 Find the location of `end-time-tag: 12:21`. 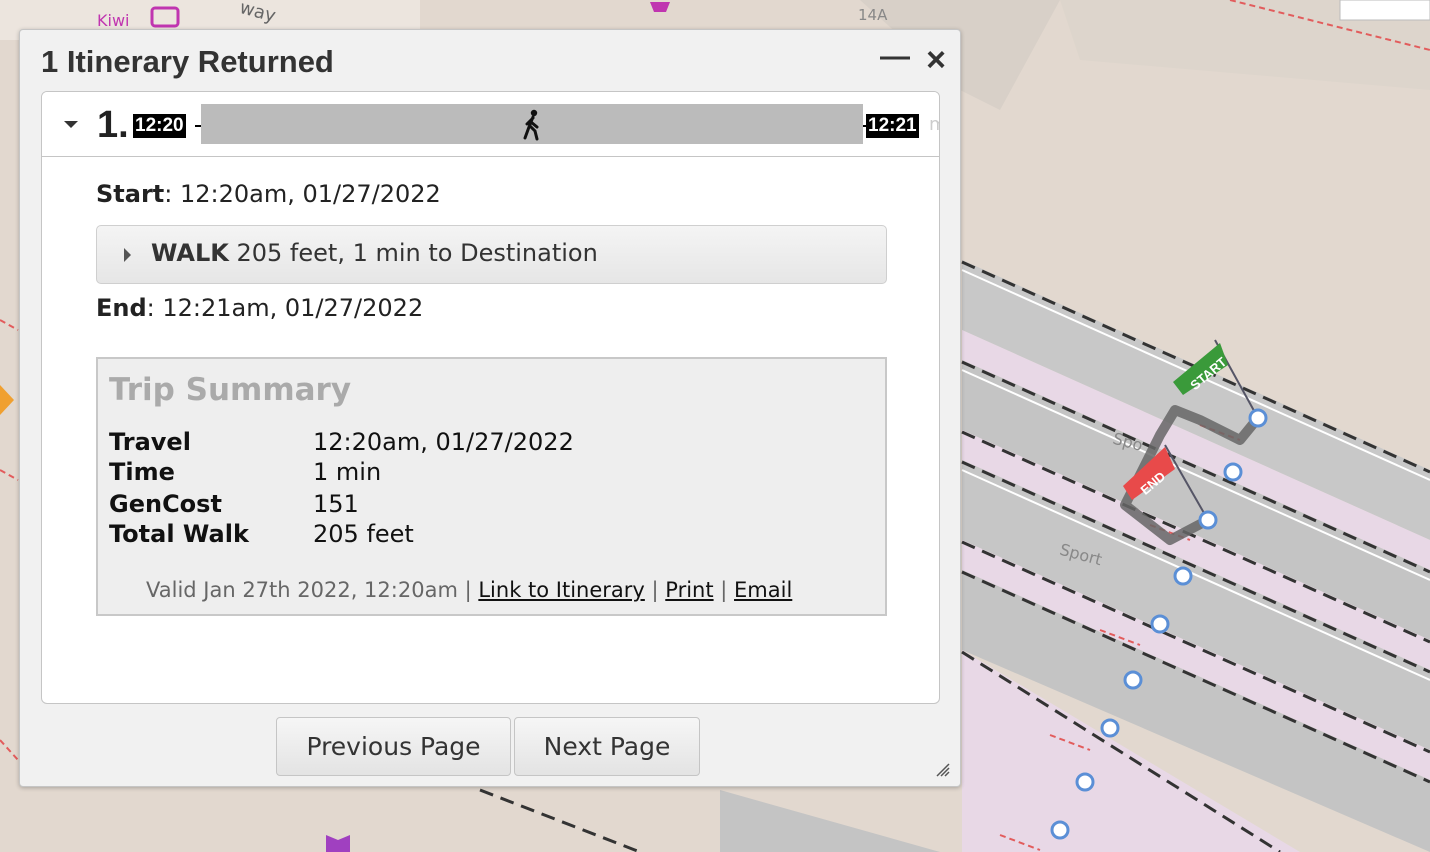

end-time-tag: 12:21 is located at coordinates (892, 126).